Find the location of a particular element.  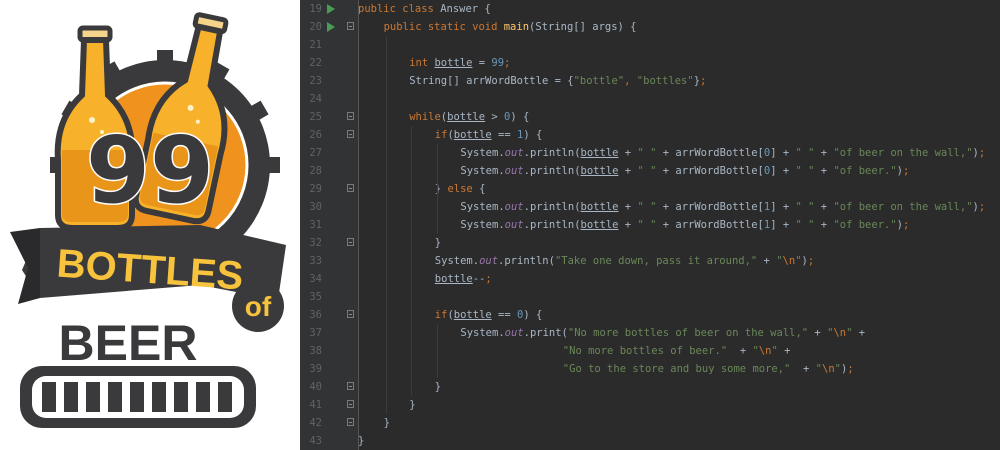

code-line: 26 if(bottle == 1) { is located at coordinates (650, 135).